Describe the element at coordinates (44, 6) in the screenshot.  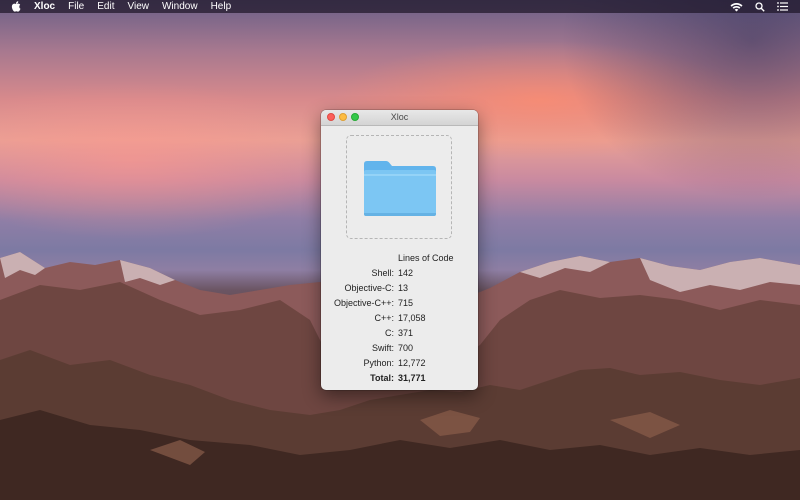
I see `menu-app-name: Xloc` at that location.